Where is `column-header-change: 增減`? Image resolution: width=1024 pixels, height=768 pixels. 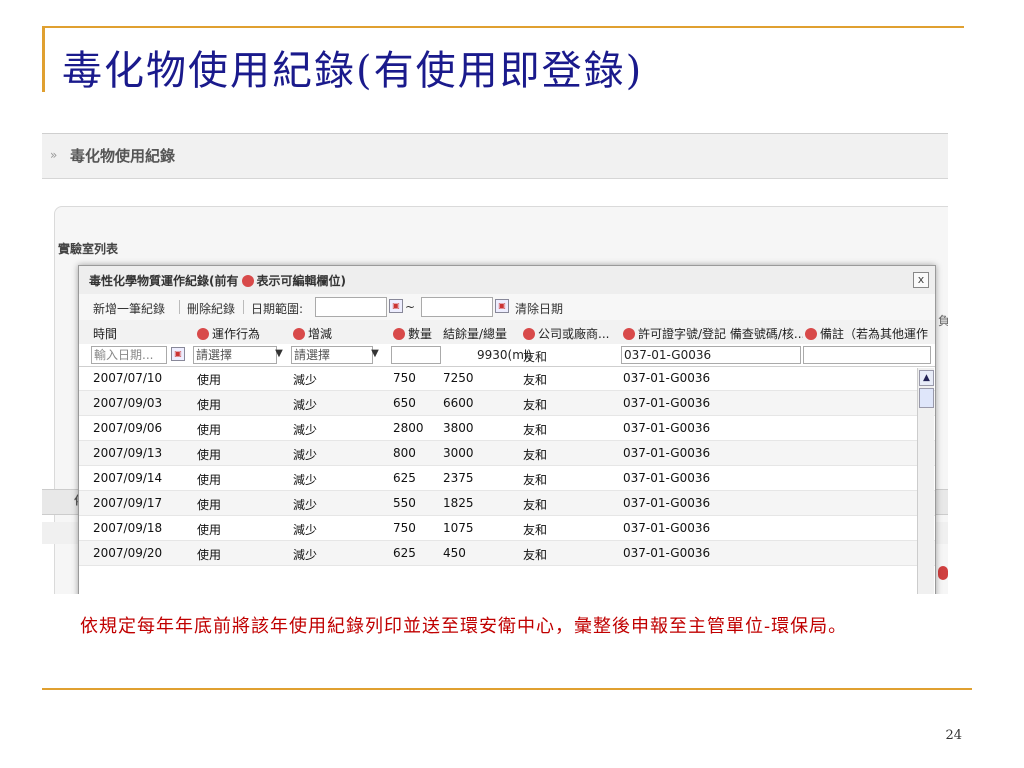 column-header-change: 增減 is located at coordinates (338, 333).